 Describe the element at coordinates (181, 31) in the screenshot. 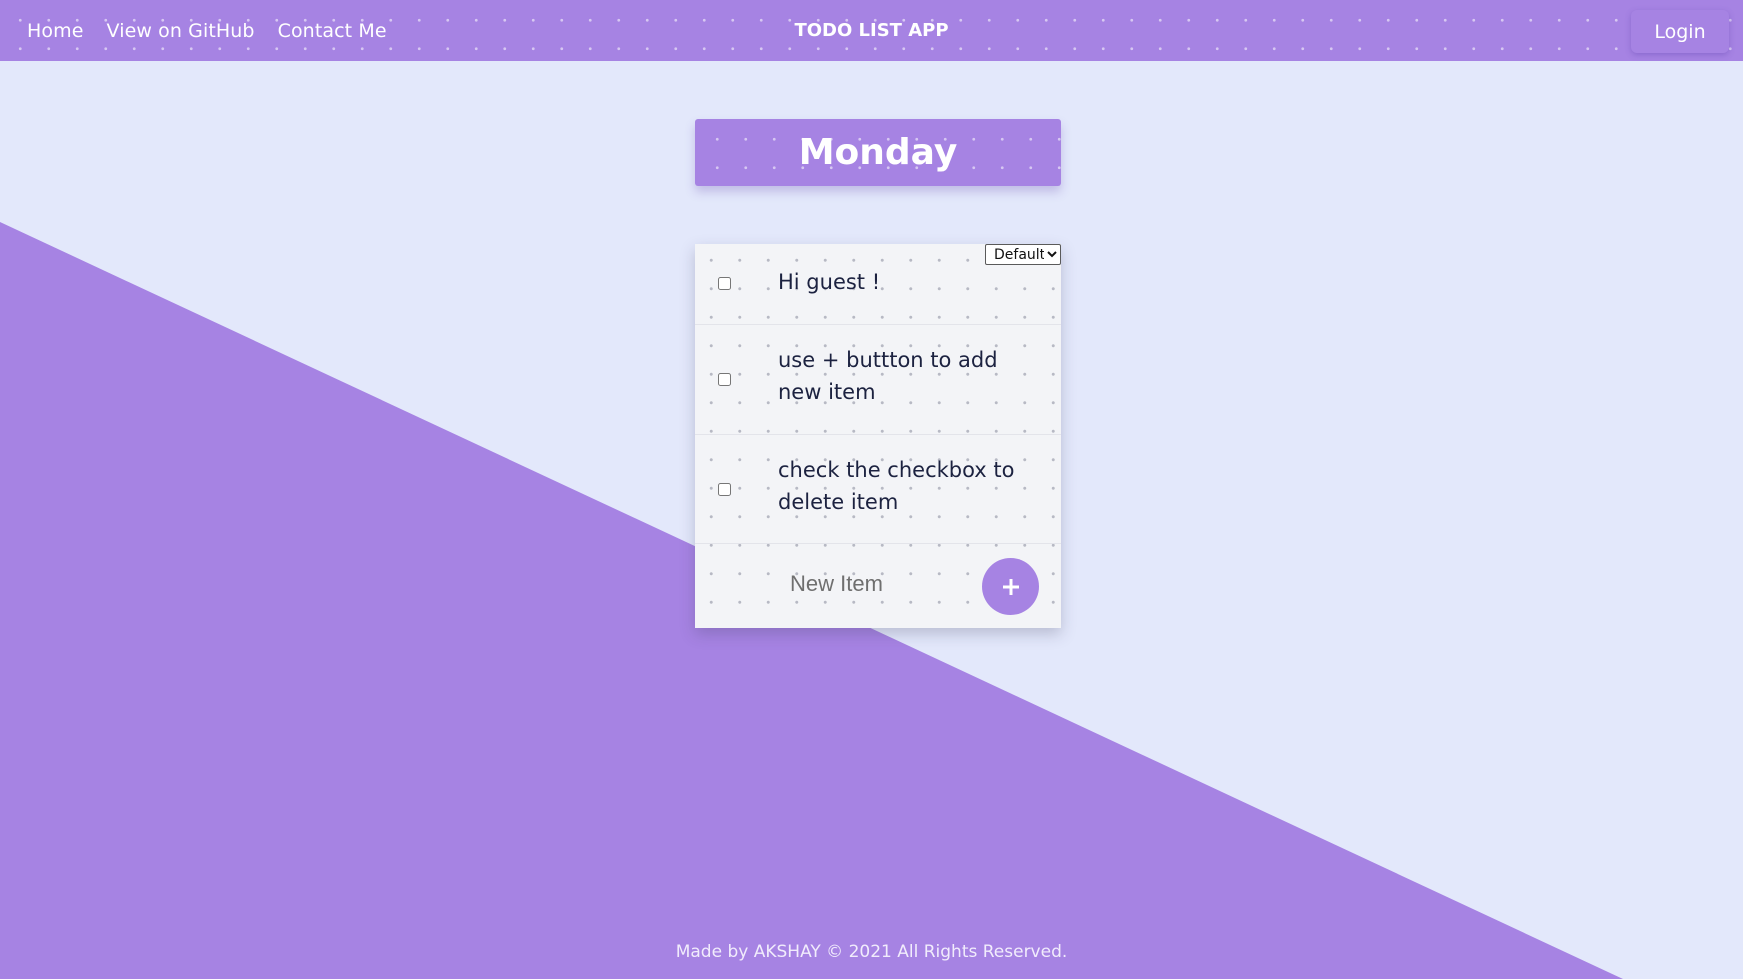

I see `nav-link-github: View on GitHub` at that location.